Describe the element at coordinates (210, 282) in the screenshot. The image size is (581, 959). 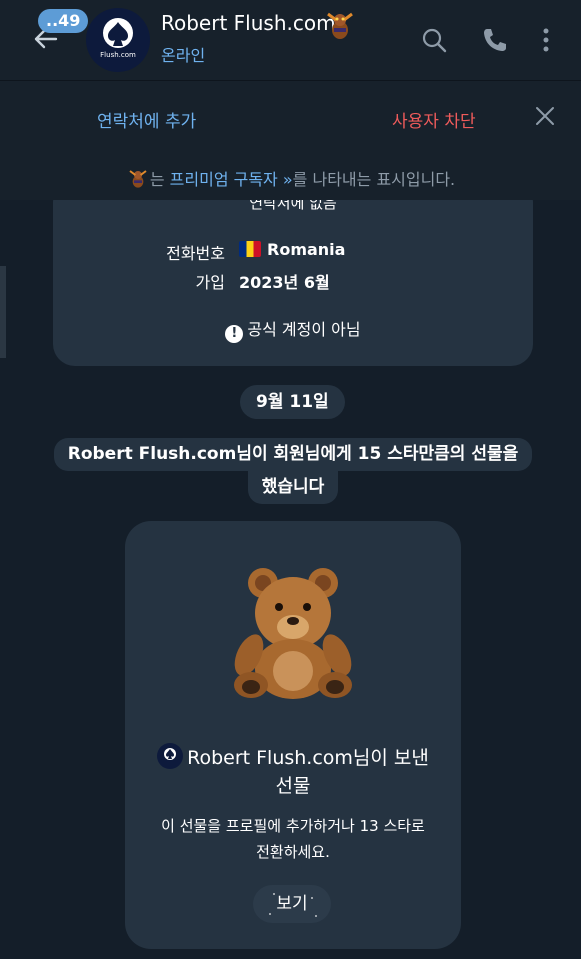
I see `joined-label: 가입` at that location.